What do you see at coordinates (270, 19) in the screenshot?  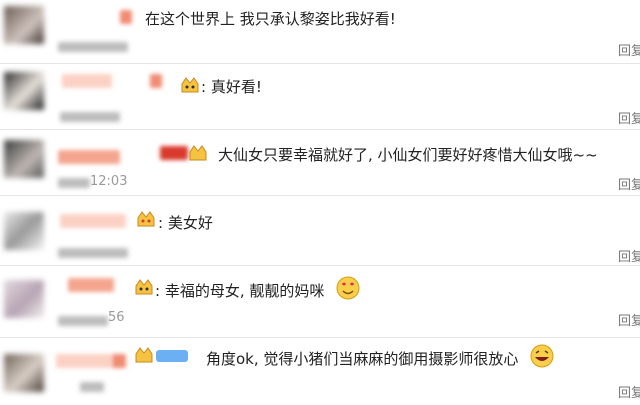 I see `comment-text: 在这个世界上 我只承认黎姿比我好看!` at bounding box center [270, 19].